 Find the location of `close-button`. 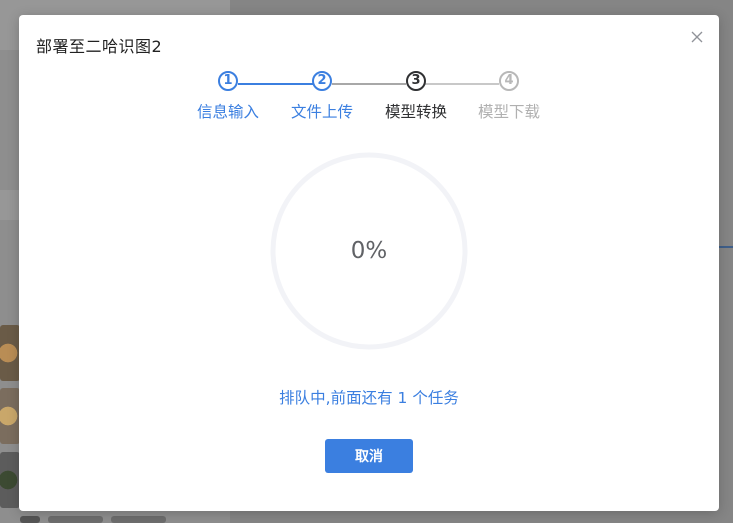

close-button is located at coordinates (697, 37).